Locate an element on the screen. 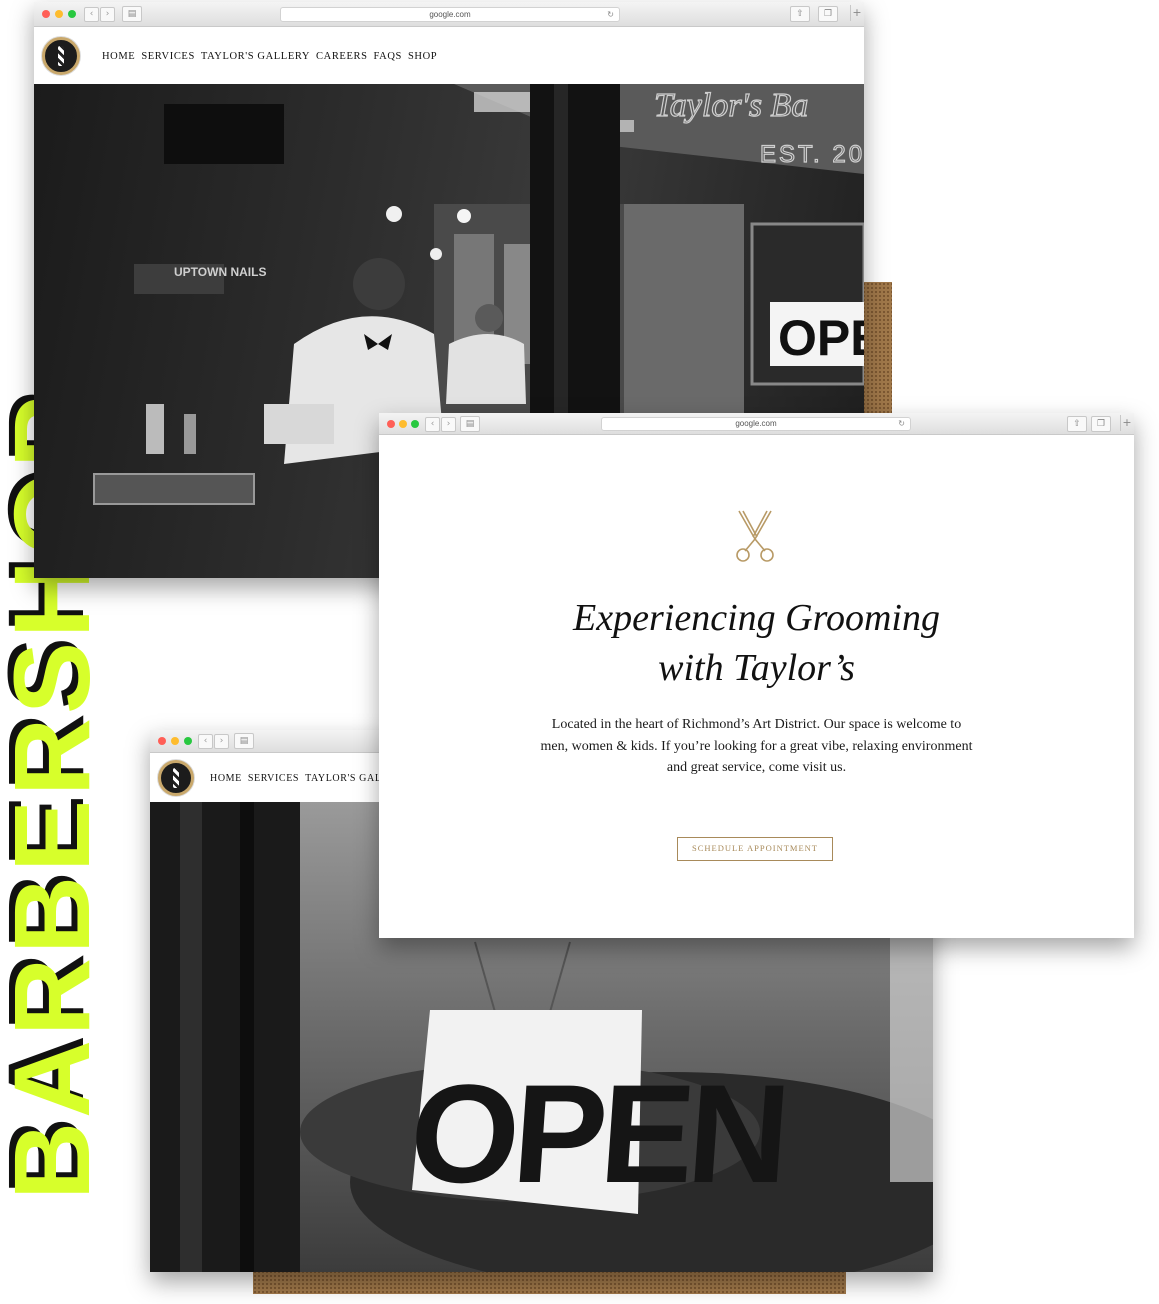  site-nav: HOME SERVICES TAYLOR'S GALLER is located at coordinates (306, 778).